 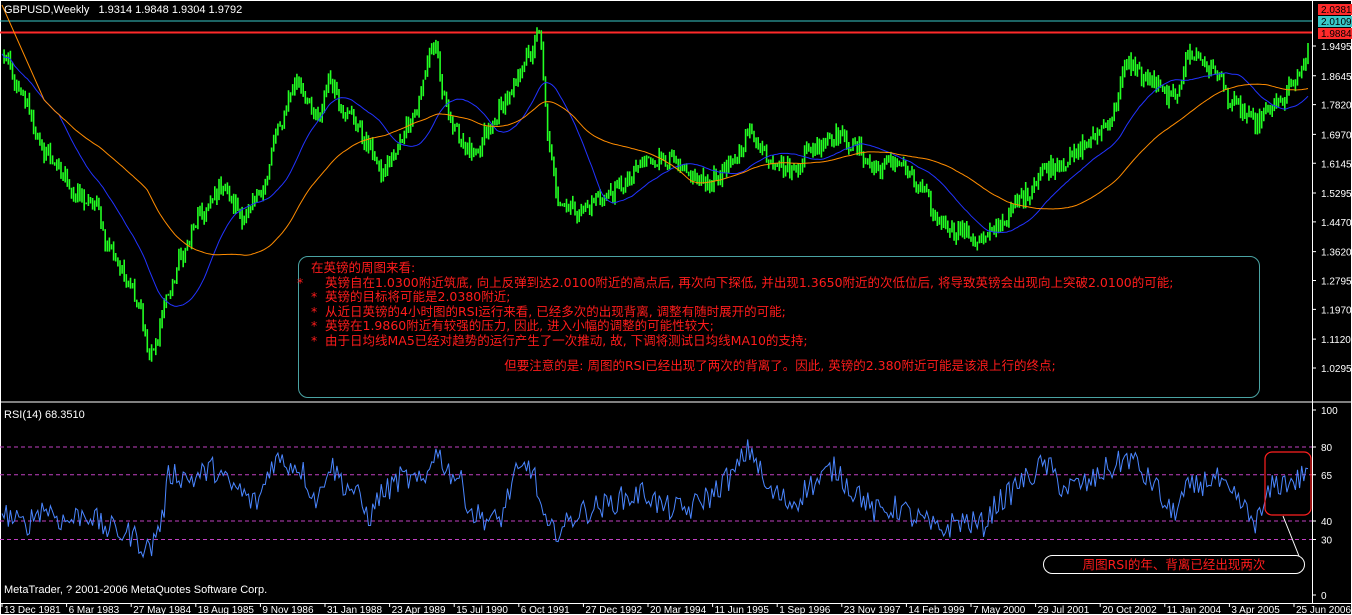 I want to click on x-tick-label: 1 Sep 1996, so click(x=805, y=610).